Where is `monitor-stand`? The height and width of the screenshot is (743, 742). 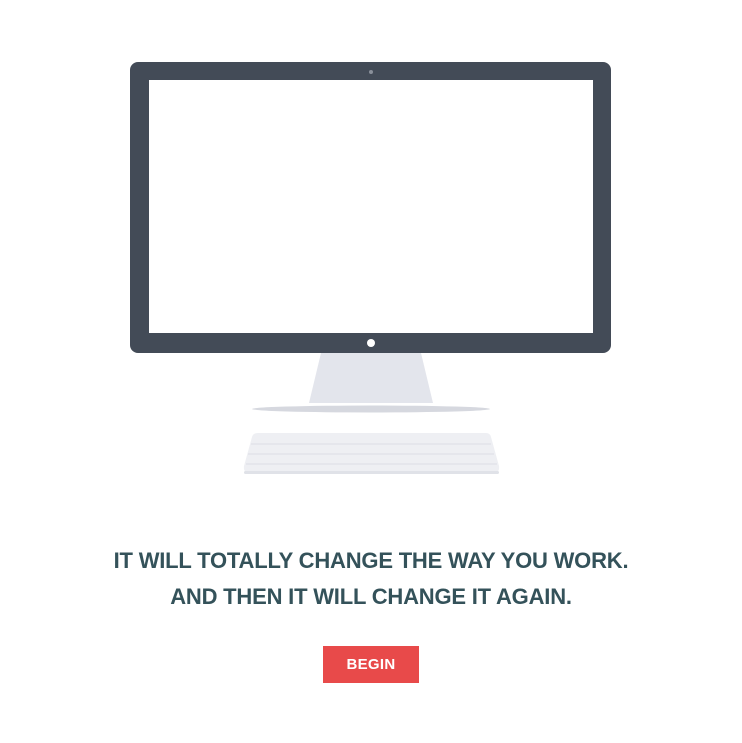 monitor-stand is located at coordinates (371, 378).